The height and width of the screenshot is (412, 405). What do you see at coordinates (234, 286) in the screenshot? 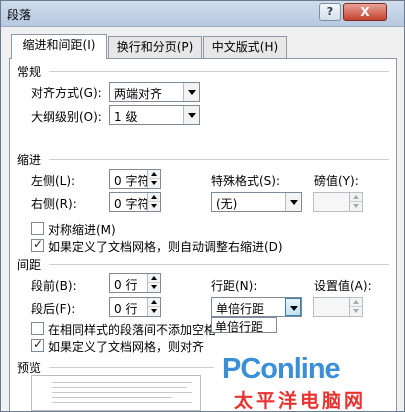
I see `line-spacing-label: 行距(N):` at bounding box center [234, 286].